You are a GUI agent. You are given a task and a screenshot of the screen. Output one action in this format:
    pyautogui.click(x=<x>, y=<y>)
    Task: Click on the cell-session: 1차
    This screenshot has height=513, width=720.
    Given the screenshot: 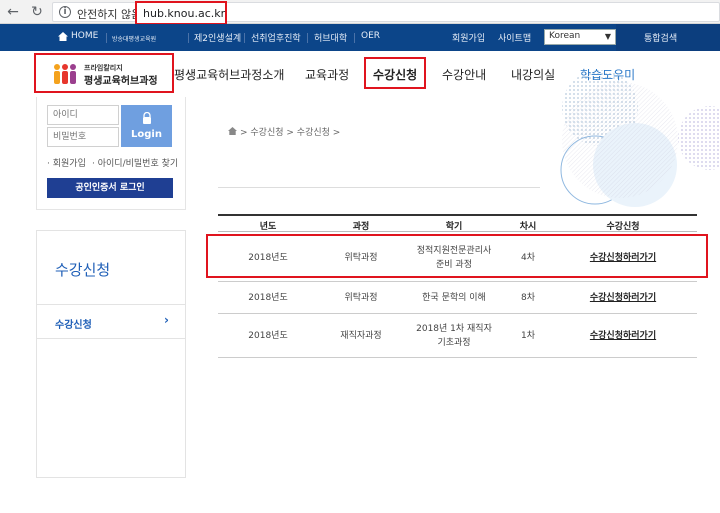 What is the action you would take?
    pyautogui.click(x=528, y=336)
    